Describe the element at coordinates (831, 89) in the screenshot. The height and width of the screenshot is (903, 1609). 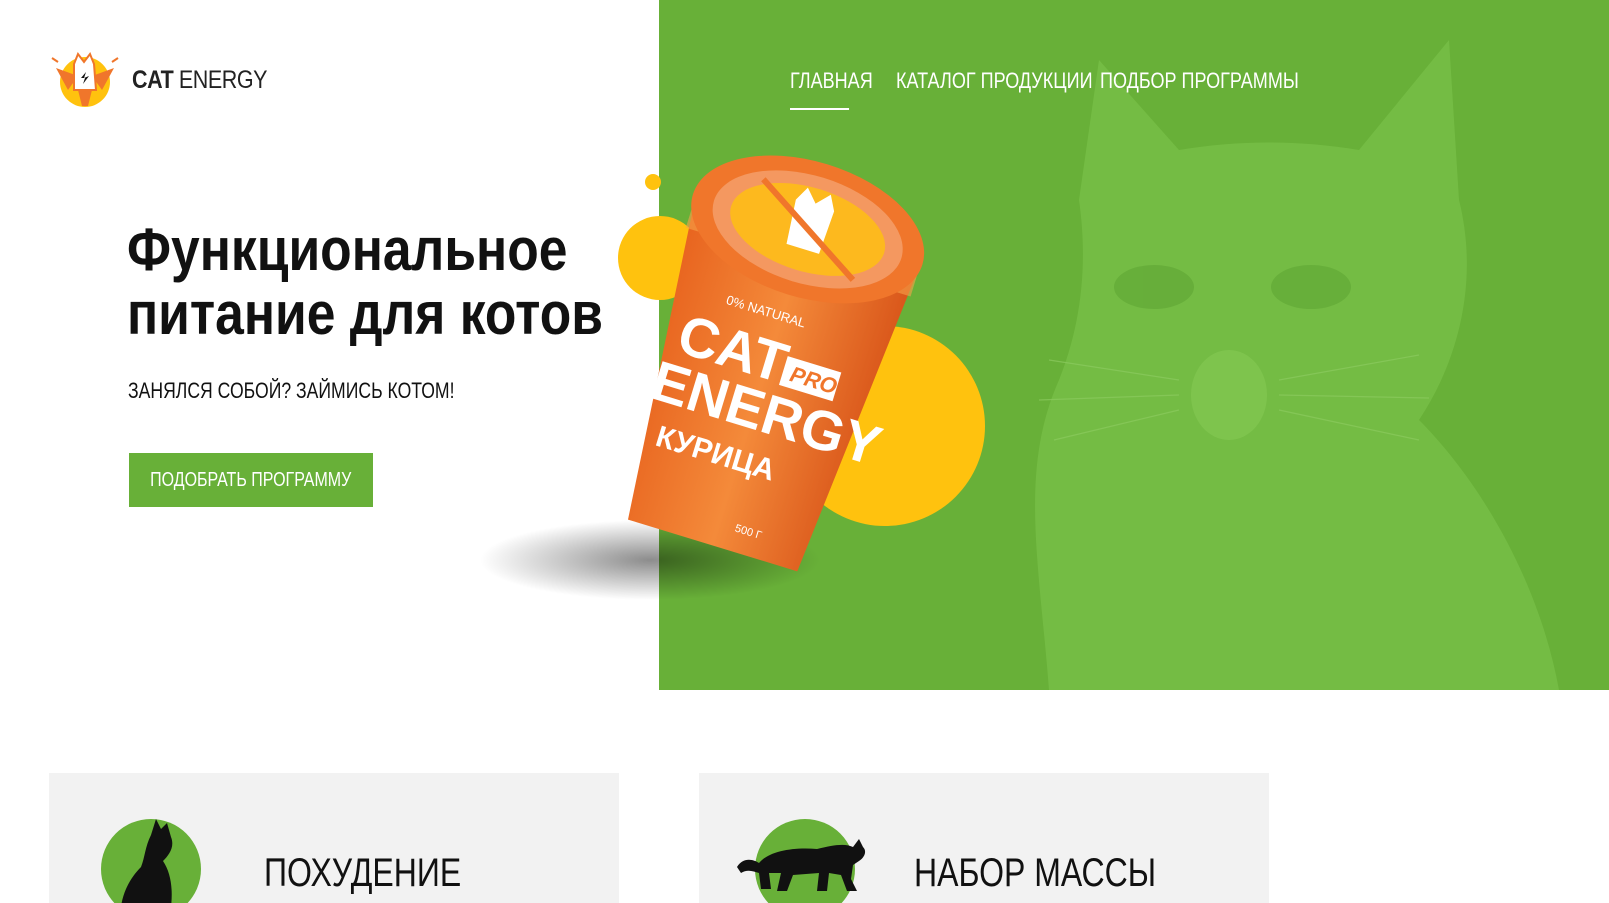
I see `nav-link-home: ГЛАВНАЯ` at that location.